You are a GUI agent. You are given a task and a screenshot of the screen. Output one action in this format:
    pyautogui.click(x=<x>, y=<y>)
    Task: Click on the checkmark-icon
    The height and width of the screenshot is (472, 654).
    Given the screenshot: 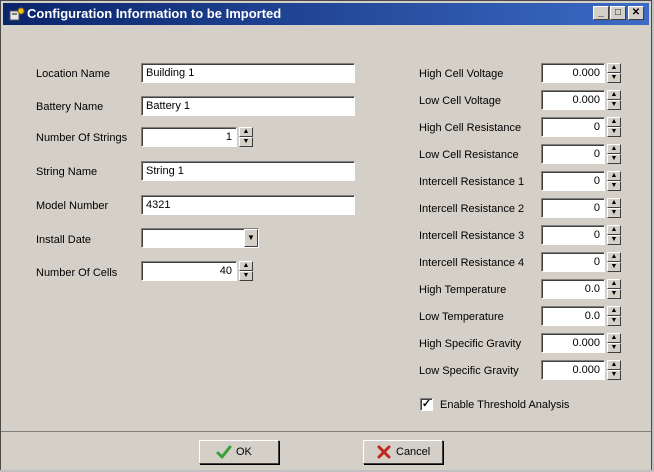 What is the action you would take?
    pyautogui.click(x=224, y=452)
    